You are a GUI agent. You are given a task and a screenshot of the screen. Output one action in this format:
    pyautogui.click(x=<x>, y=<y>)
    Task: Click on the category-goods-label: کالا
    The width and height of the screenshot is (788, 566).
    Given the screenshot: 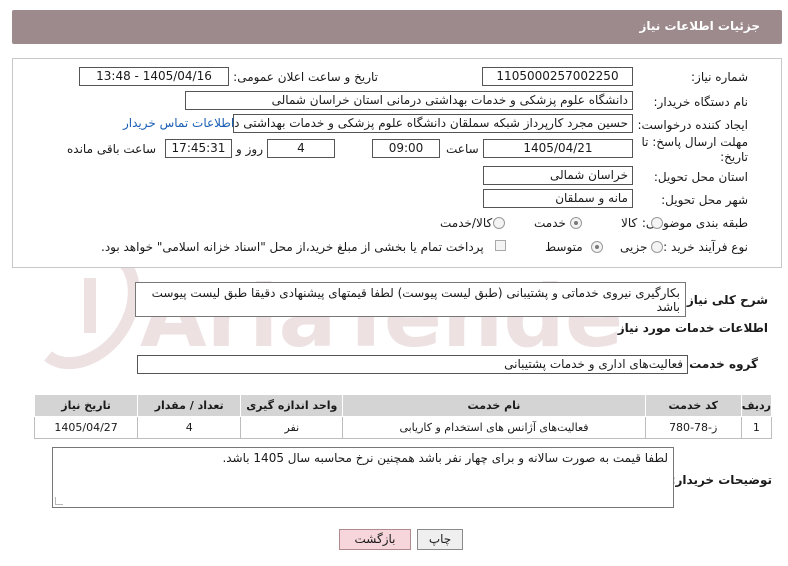 What is the action you would take?
    pyautogui.click(x=629, y=223)
    